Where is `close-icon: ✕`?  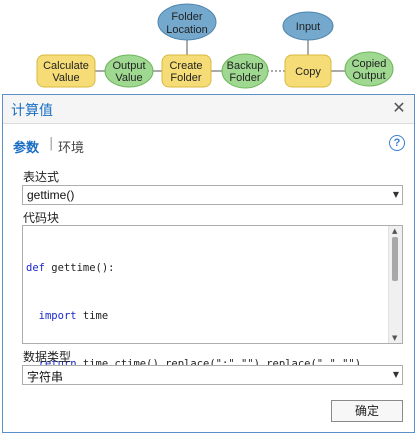
close-icon: ✕ is located at coordinates (399, 108).